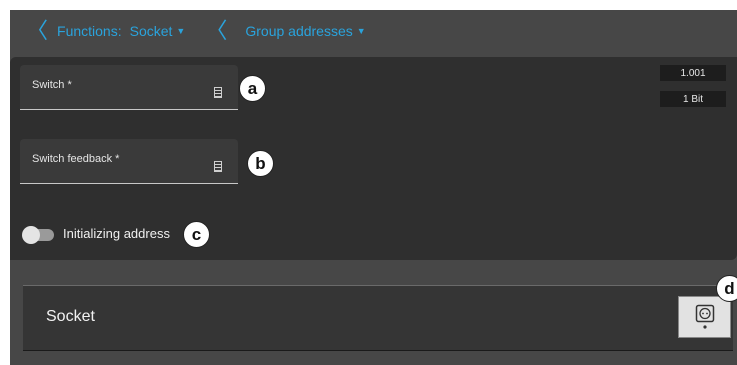  I want to click on socket-card-title: Socket, so click(70, 316).